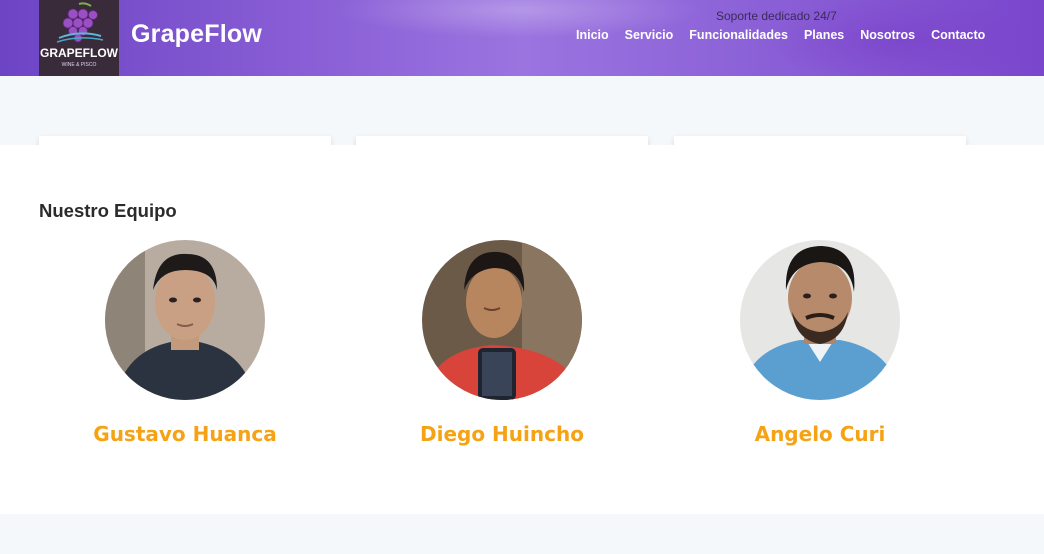 Image resolution: width=1044 pixels, height=554 pixels. I want to click on next-section, so click(522, 534).